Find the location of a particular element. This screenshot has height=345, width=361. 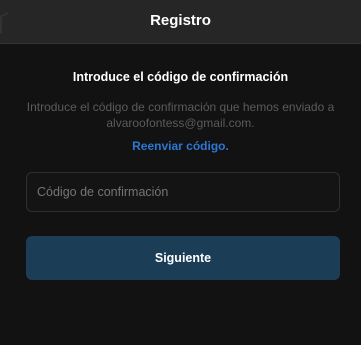

next-button: Siguiente is located at coordinates (183, 258).